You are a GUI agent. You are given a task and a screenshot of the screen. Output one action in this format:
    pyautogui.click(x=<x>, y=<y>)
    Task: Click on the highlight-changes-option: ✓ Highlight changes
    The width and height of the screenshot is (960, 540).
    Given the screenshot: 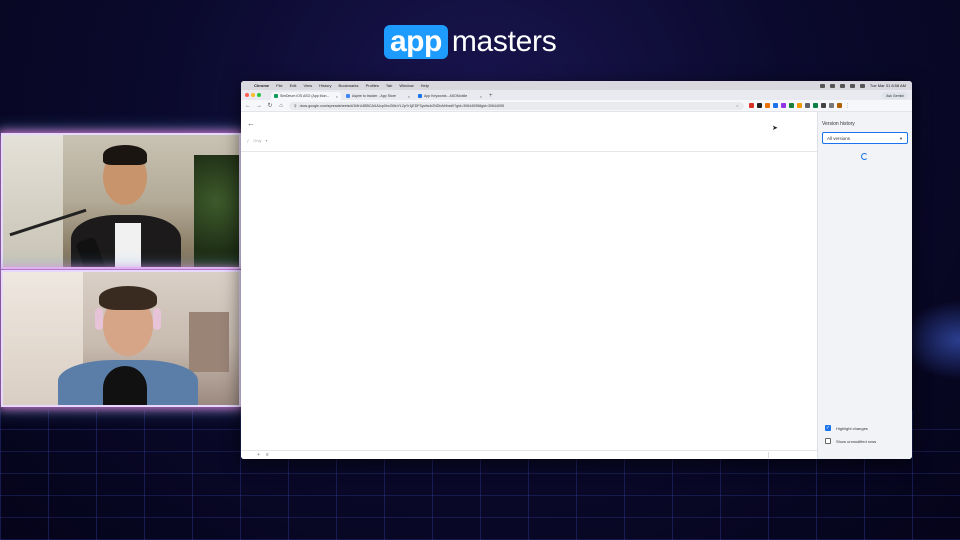 What is the action you would take?
    pyautogui.click(x=846, y=428)
    